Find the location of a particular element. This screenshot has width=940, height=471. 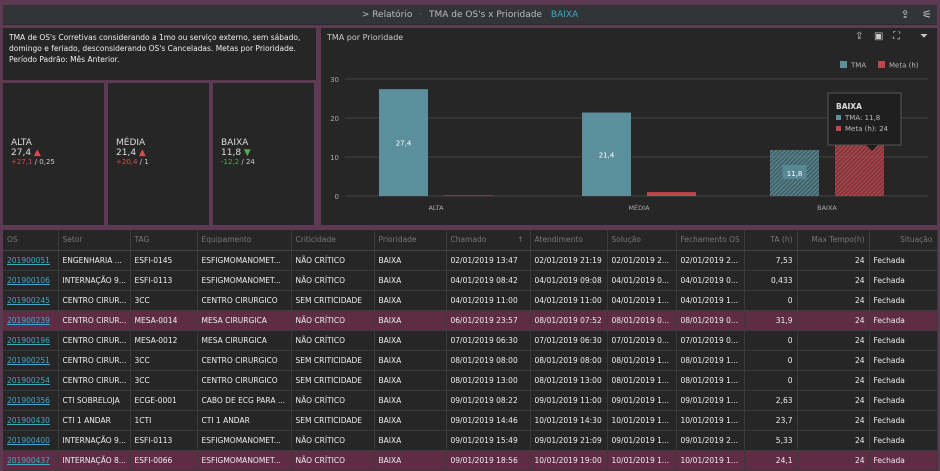

table-cell: 201900437 is located at coordinates (31, 460).